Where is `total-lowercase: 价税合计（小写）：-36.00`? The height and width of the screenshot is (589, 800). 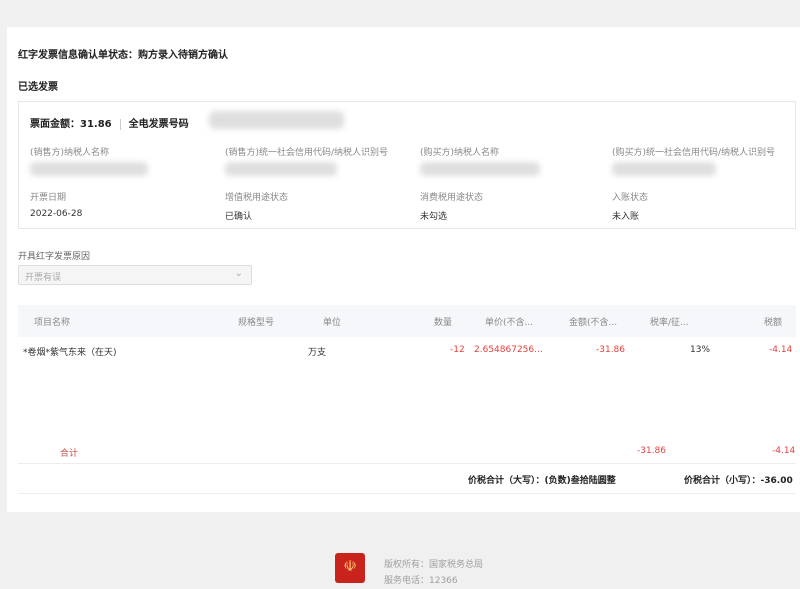 total-lowercase: 价税合计（小写）：-36.00 is located at coordinates (738, 479).